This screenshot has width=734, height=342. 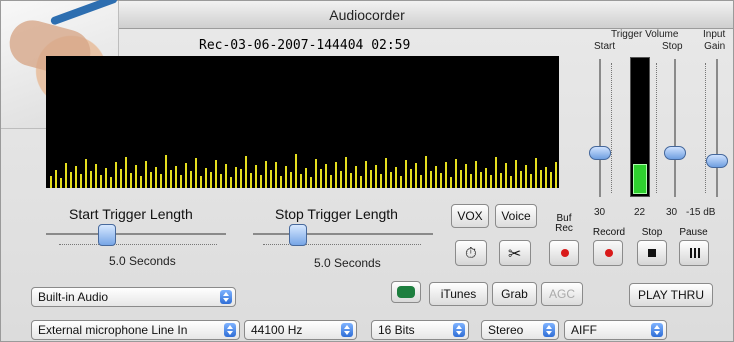 I want to click on bits-select: 16 Bits, so click(x=420, y=330).